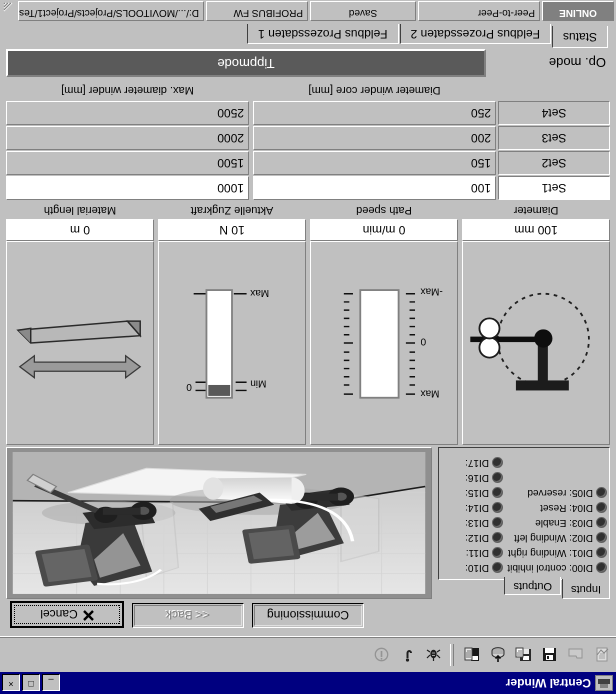 This screenshot has width=616, height=694. I want to click on list-item: DI17:, so click(472, 463).